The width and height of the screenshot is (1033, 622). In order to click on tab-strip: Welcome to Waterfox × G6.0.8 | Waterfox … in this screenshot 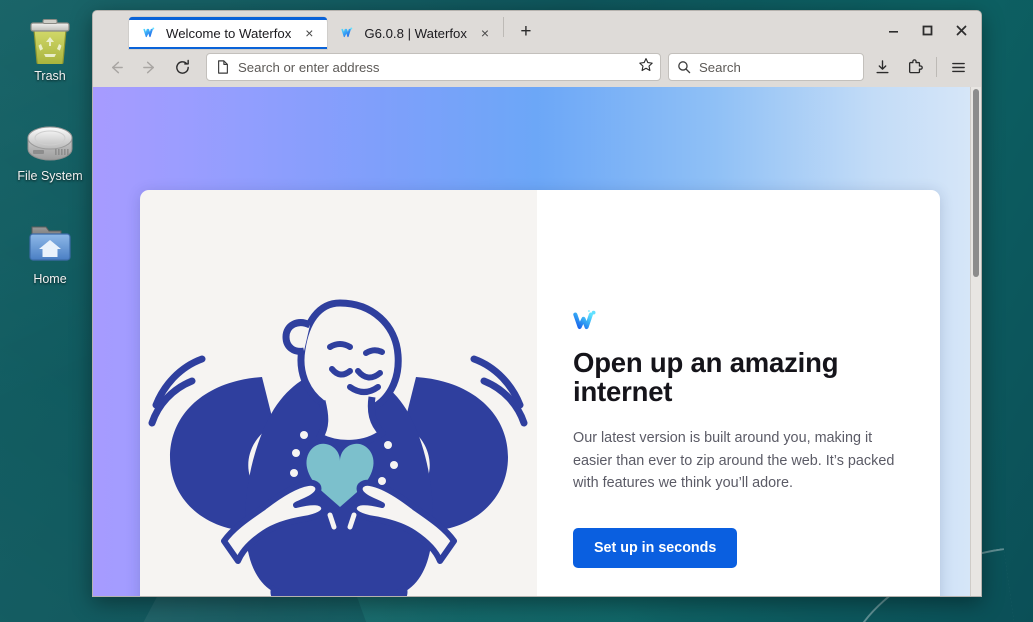, I will do `click(537, 30)`.